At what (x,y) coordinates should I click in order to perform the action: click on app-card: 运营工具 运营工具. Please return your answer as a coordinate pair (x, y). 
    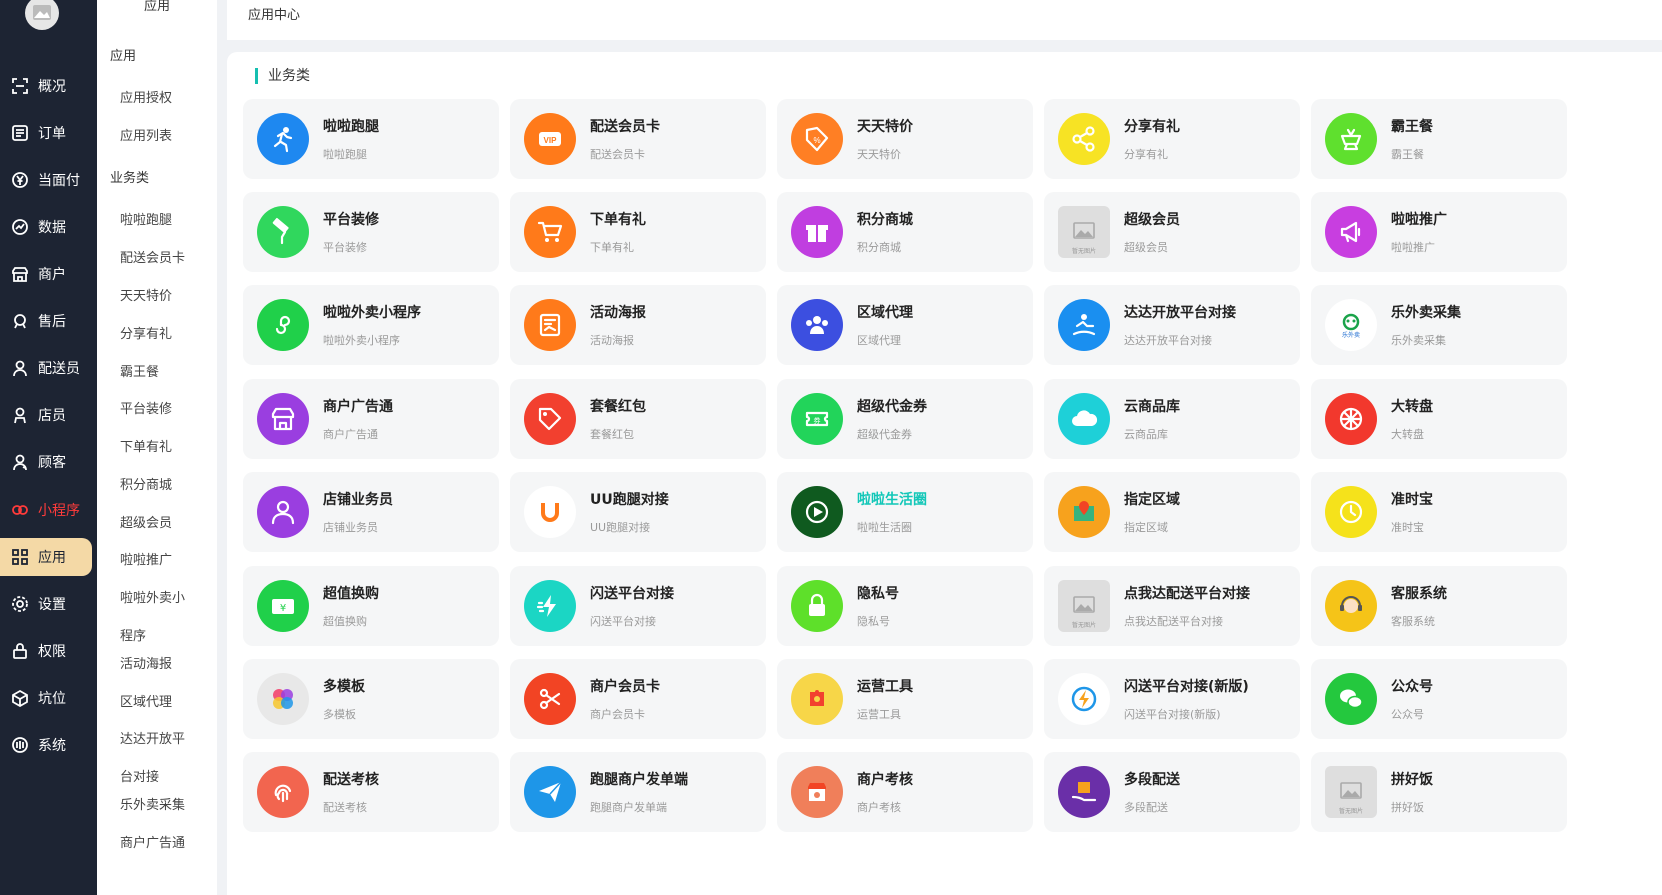
    Looking at the image, I should click on (905, 699).